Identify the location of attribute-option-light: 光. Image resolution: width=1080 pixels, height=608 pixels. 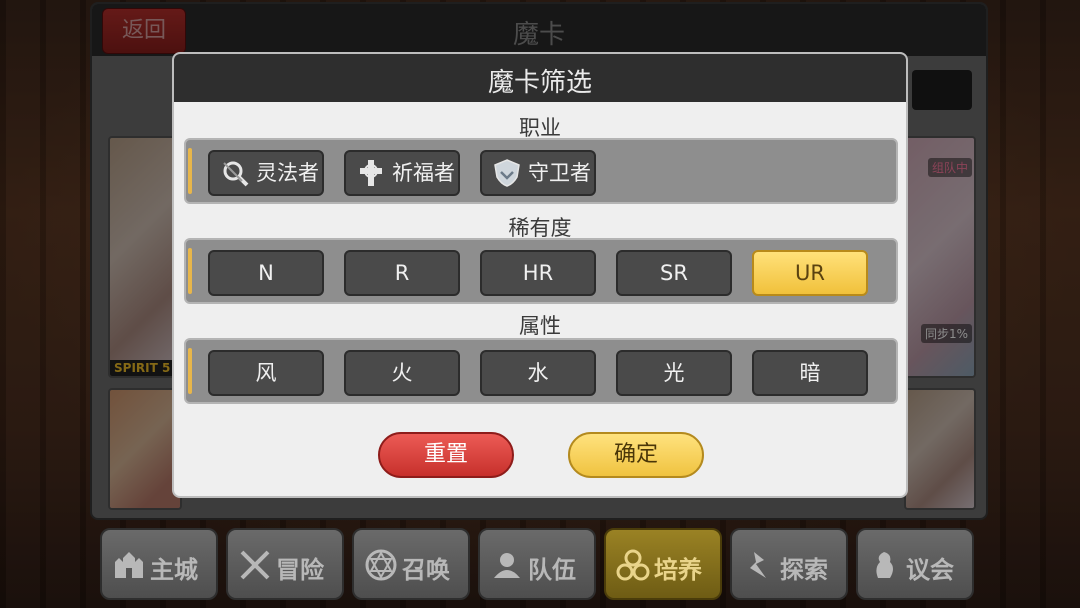
(674, 373).